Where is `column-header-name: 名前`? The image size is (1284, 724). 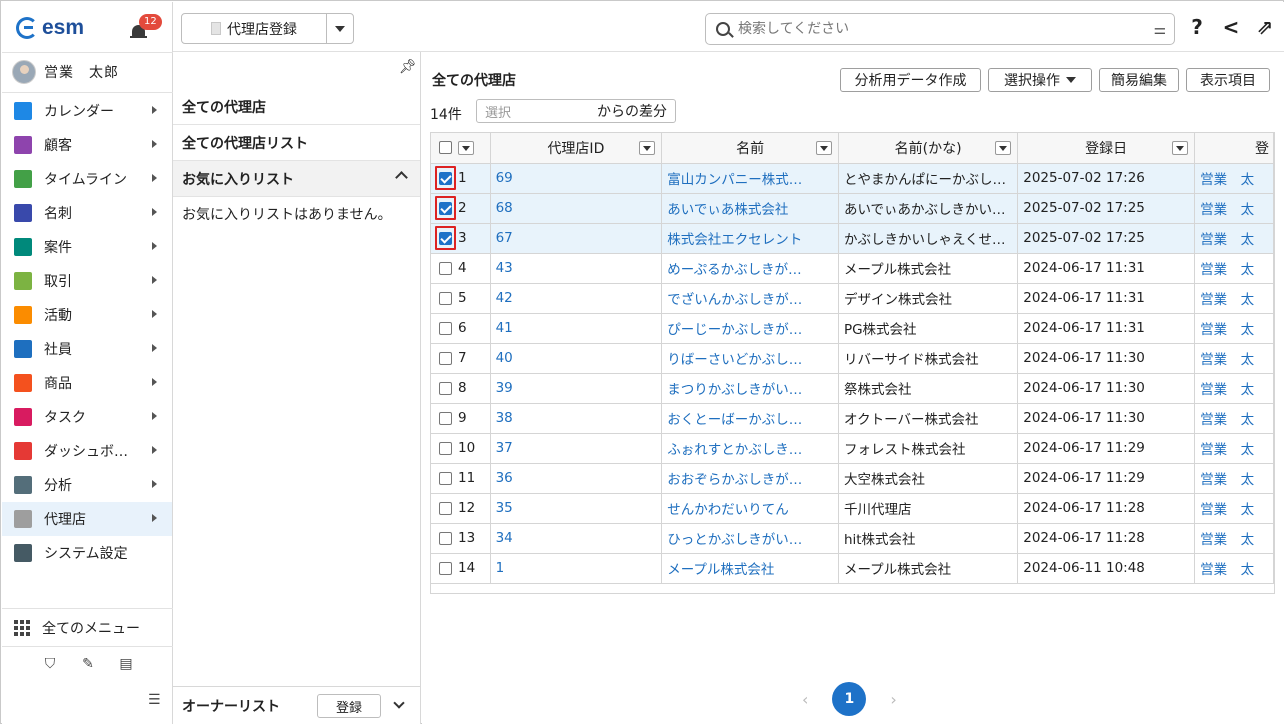 column-header-name: 名前 is located at coordinates (750, 148).